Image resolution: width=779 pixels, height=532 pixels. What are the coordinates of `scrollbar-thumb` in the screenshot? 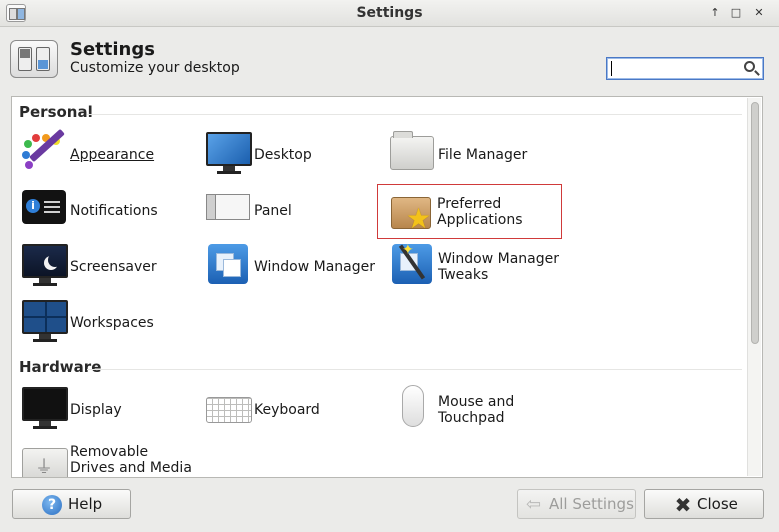 It's located at (755, 223).